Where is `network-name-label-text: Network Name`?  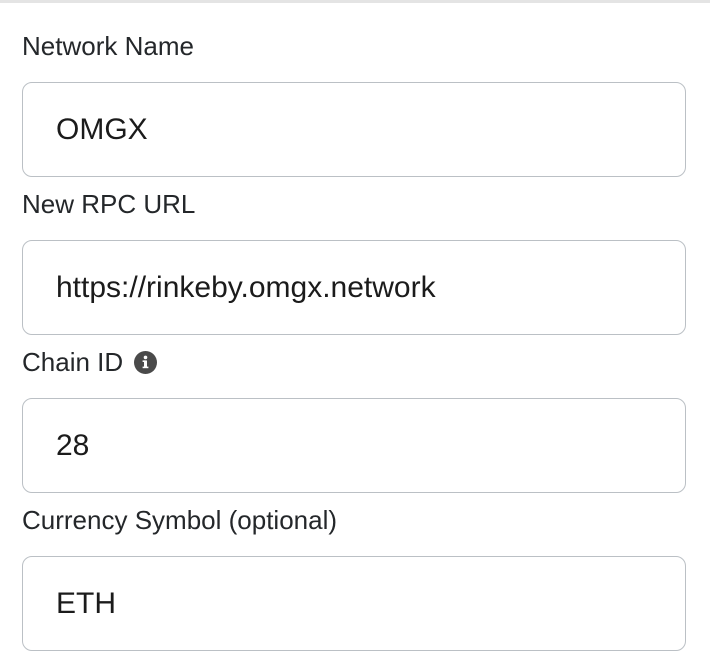
network-name-label-text: Network Name is located at coordinates (108, 46).